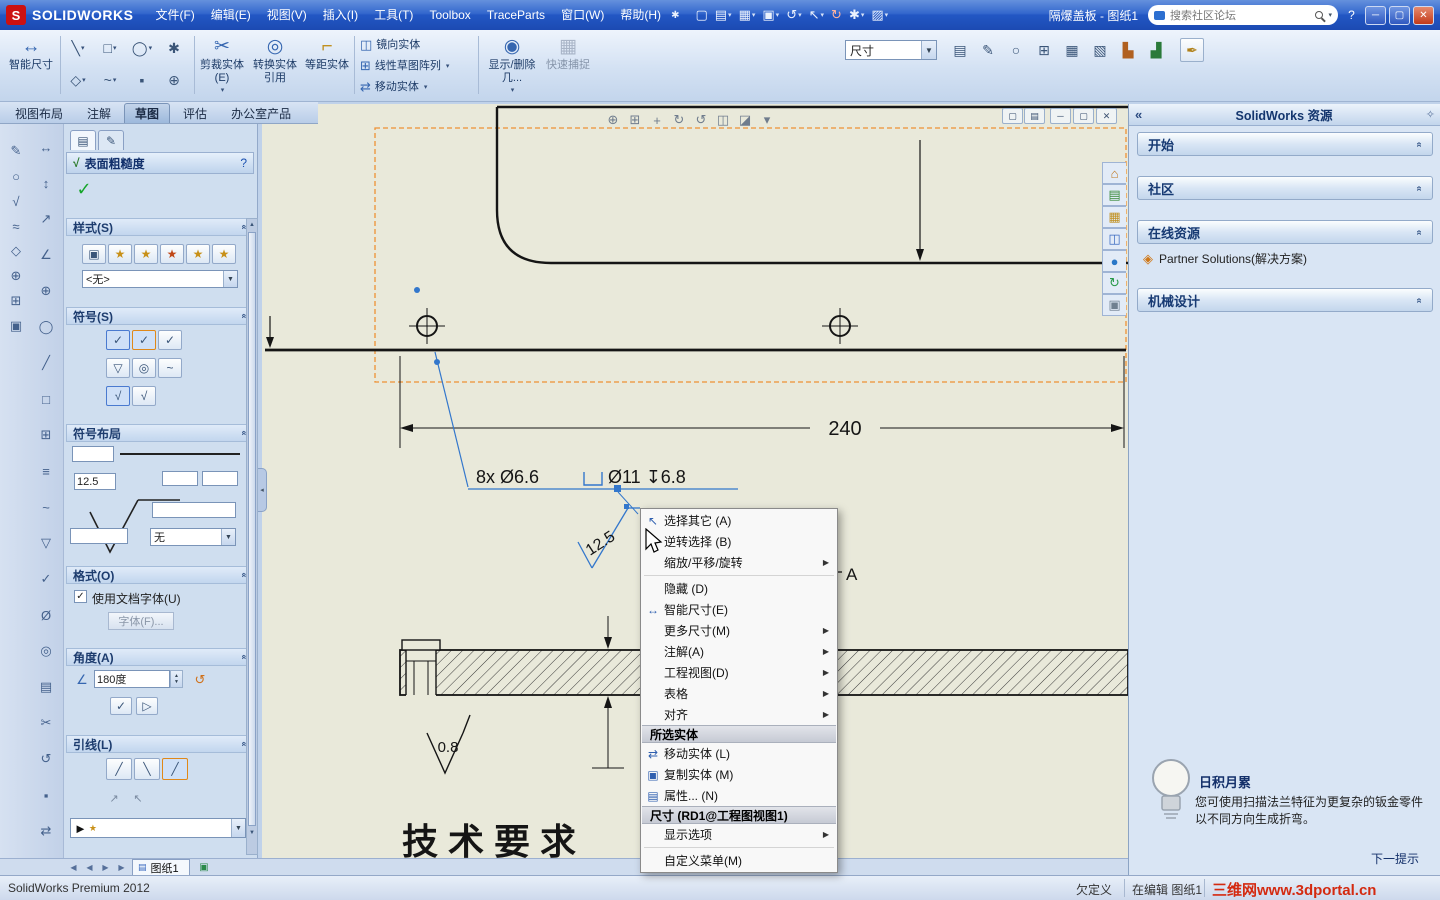  What do you see at coordinates (180, 478) in the screenshot?
I see `layout-field-a` at bounding box center [180, 478].